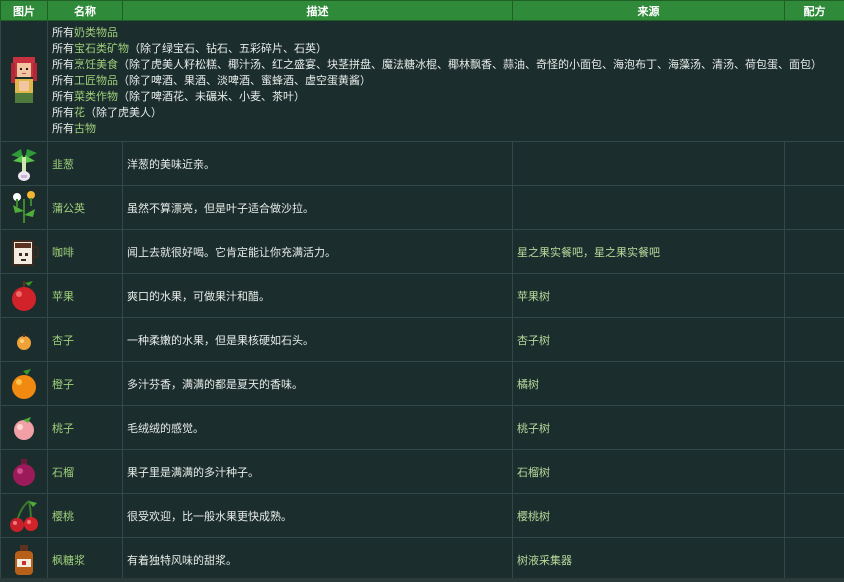 The image size is (844, 582). What do you see at coordinates (96, 80) in the screenshot?
I see `category-link: 工匠物品` at bounding box center [96, 80].